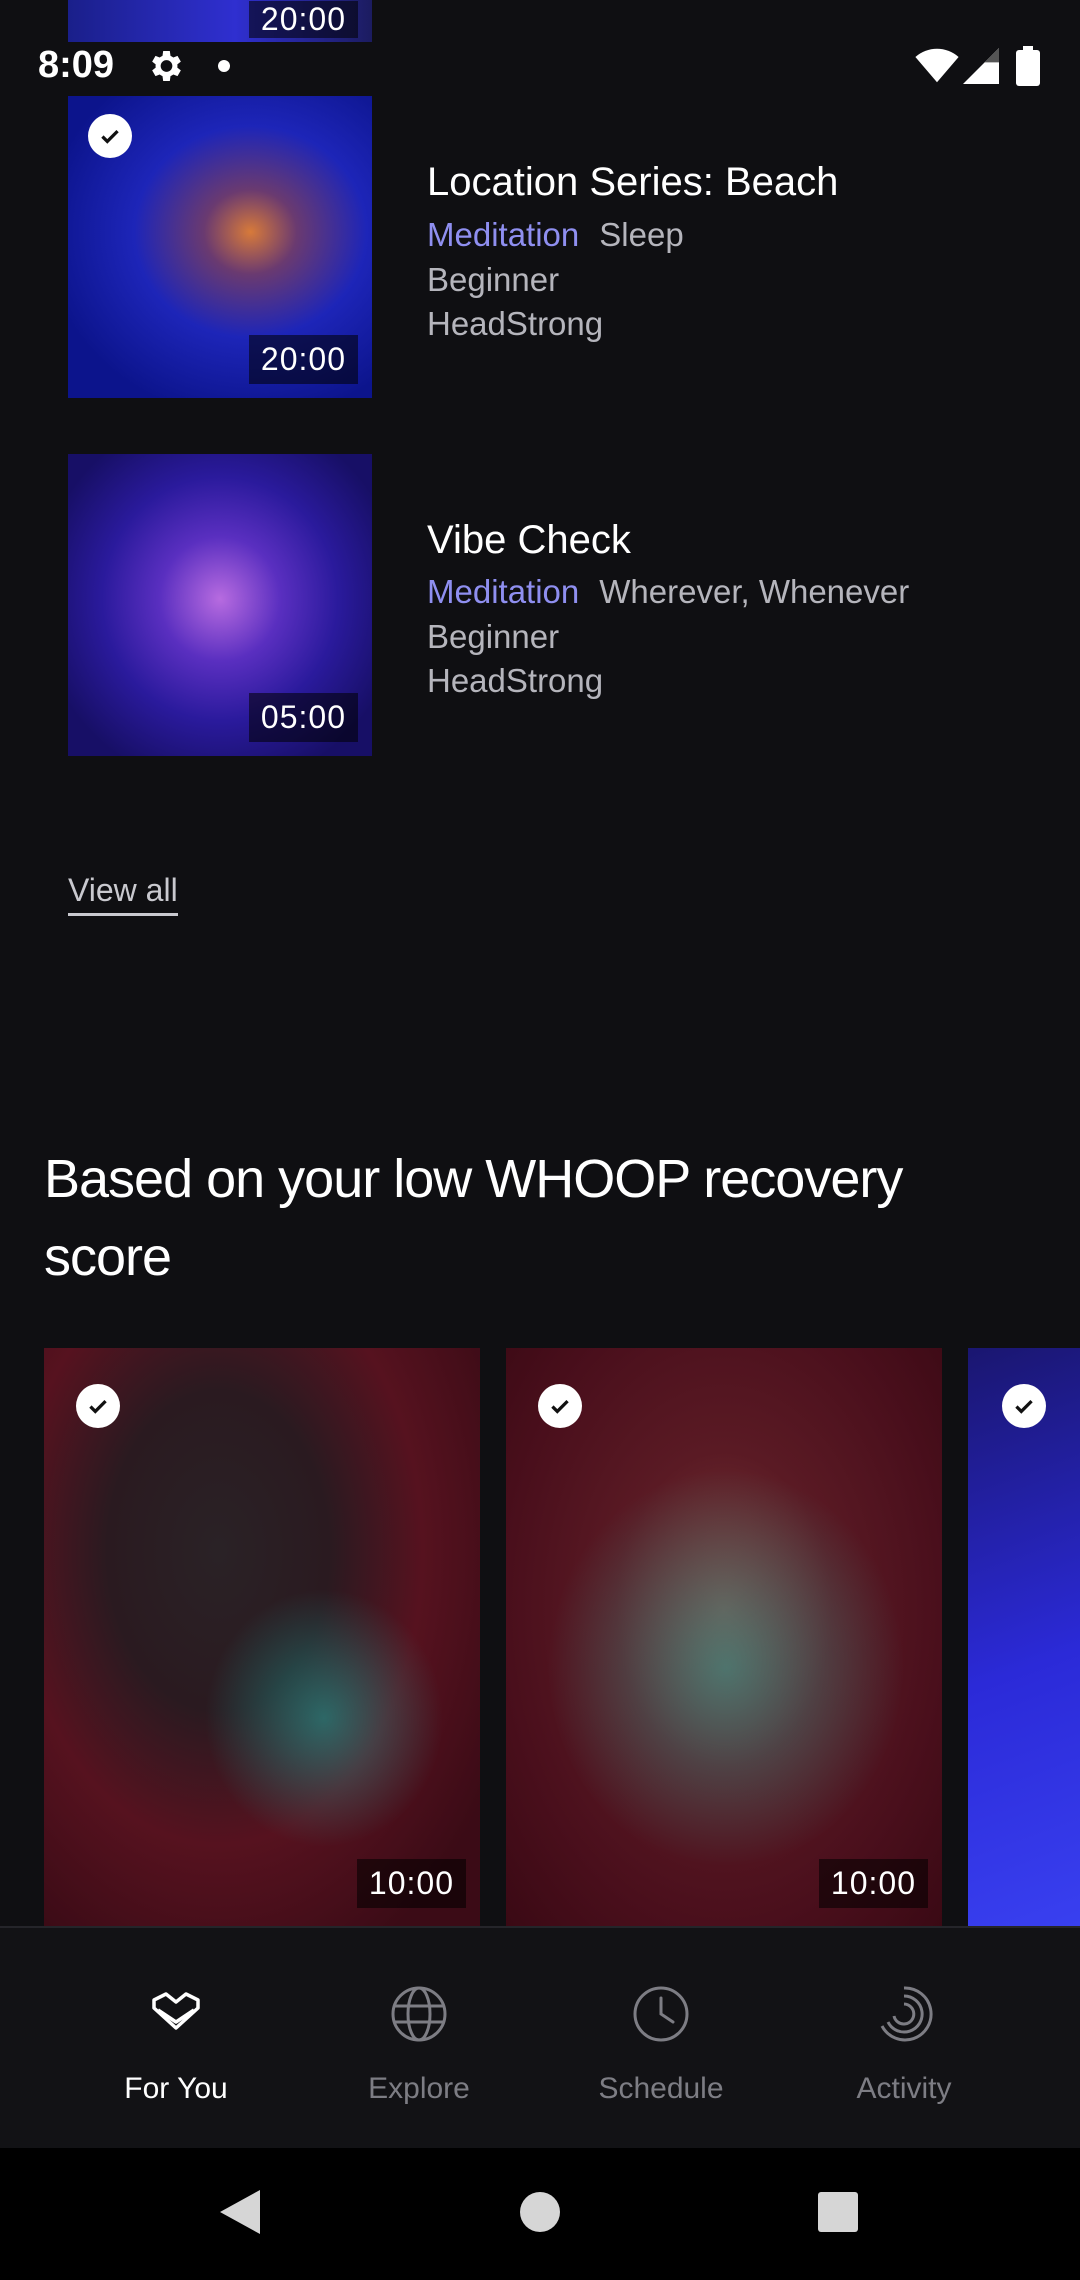 Image resolution: width=1080 pixels, height=2280 pixels. What do you see at coordinates (906, 2014) in the screenshot?
I see `activity-ring-icon` at bounding box center [906, 2014].